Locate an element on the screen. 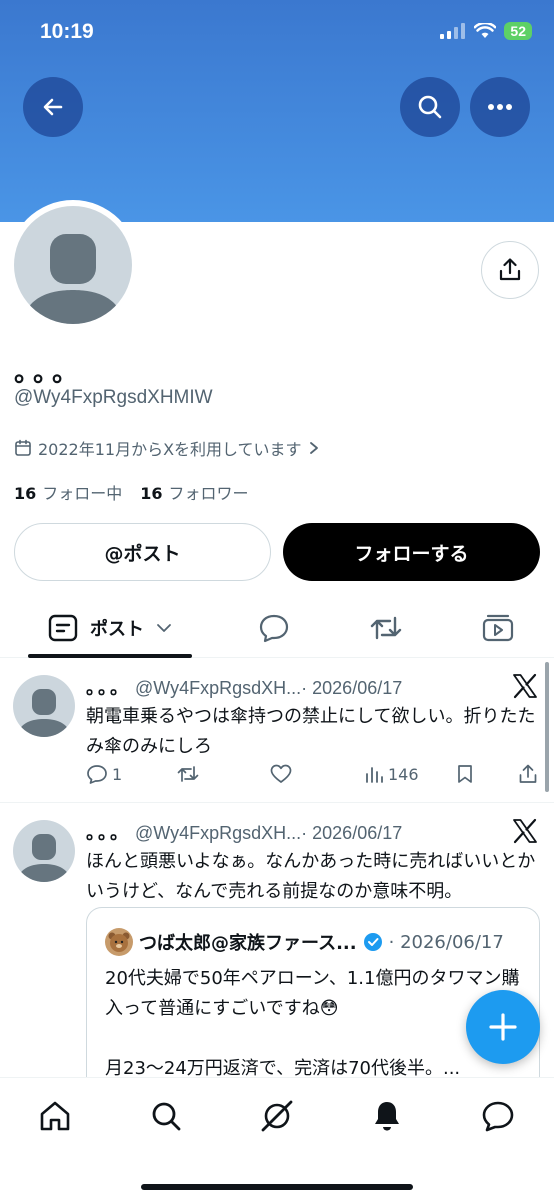 This screenshot has width=554, height=1200. quoted-post-date: · 2026/06/17 is located at coordinates (446, 942).